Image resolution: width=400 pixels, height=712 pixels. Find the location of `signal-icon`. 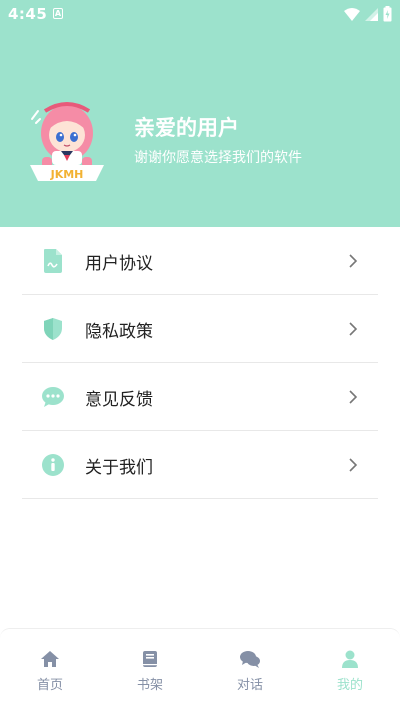

signal-icon is located at coordinates (371, 14).